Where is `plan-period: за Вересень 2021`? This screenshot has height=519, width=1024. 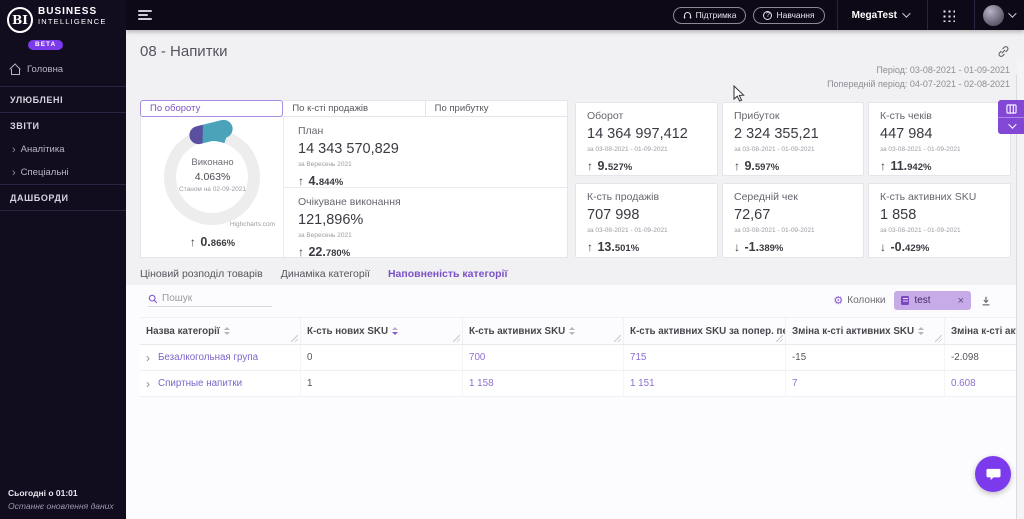
plan-period: за Вересень 2021 is located at coordinates (325, 164).